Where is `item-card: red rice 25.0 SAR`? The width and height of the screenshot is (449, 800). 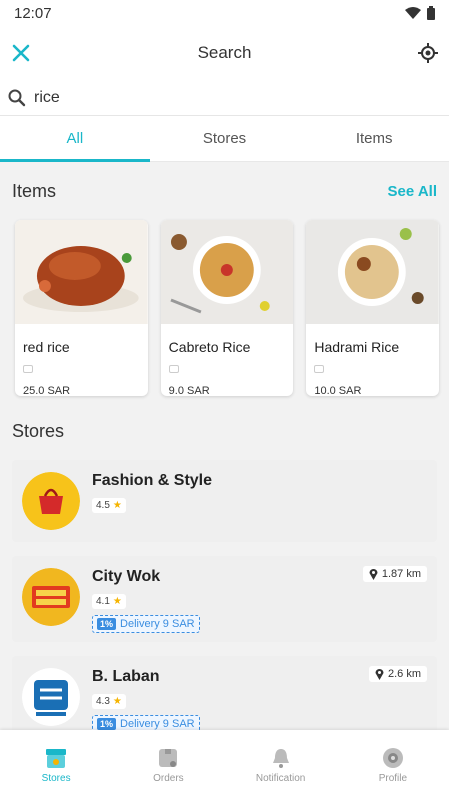 item-card: red rice 25.0 SAR is located at coordinates (81, 308).